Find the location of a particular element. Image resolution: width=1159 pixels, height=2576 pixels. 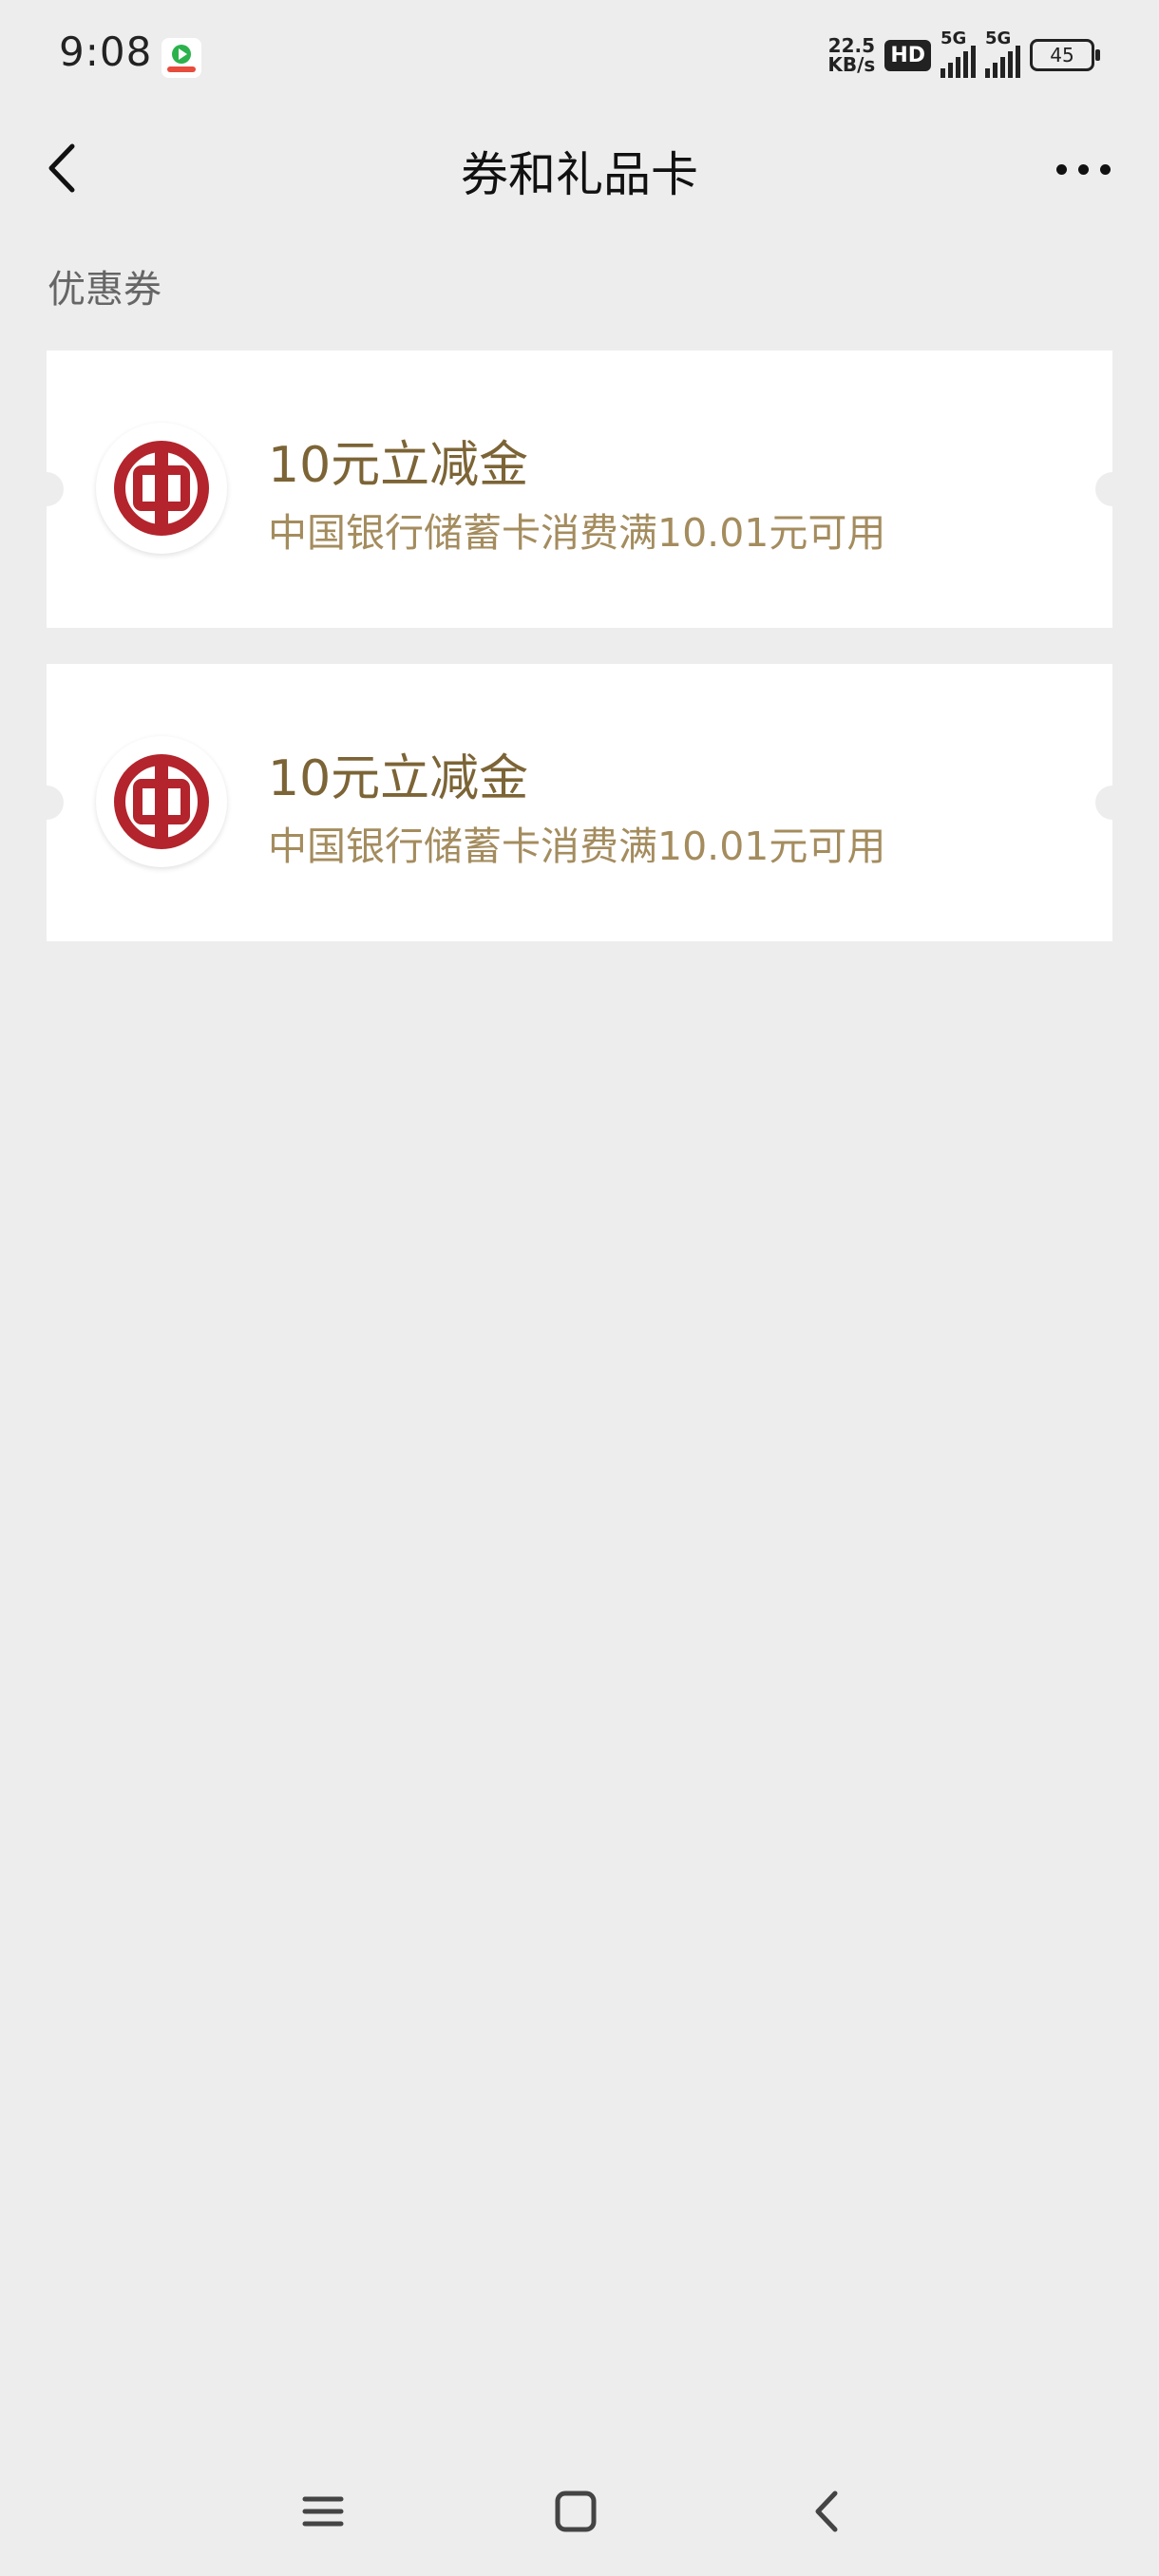

status-icons: 22.5 KB/s HD 5G 5G 45 is located at coordinates (963, 54).